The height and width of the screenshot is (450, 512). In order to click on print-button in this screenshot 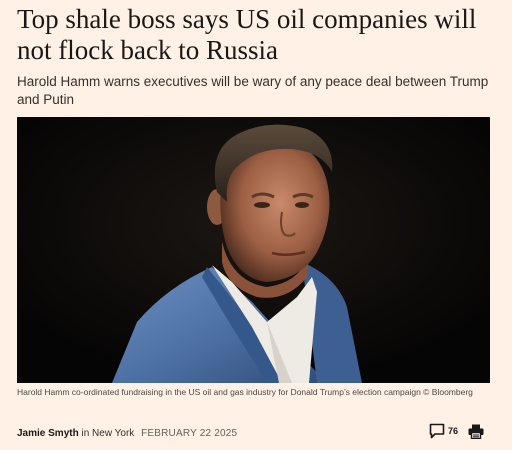, I will do `click(476, 434)`.